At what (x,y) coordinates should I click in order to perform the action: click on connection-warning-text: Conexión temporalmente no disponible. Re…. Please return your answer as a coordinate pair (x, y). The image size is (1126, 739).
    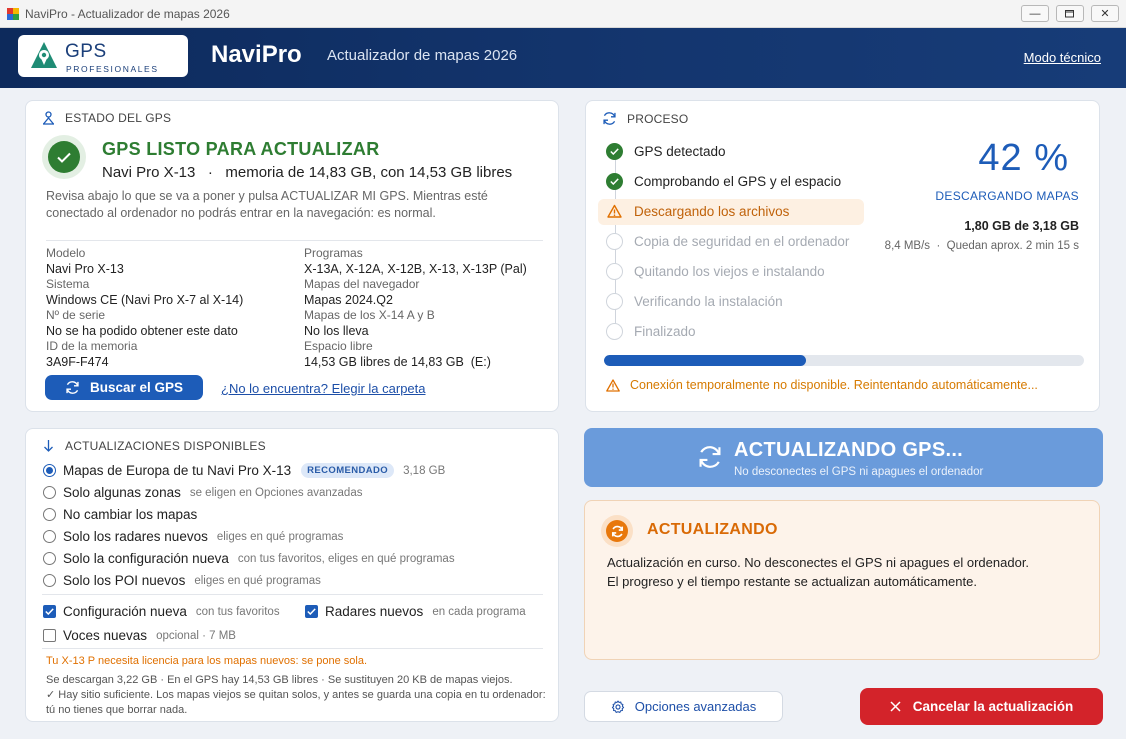
    Looking at the image, I should click on (834, 385).